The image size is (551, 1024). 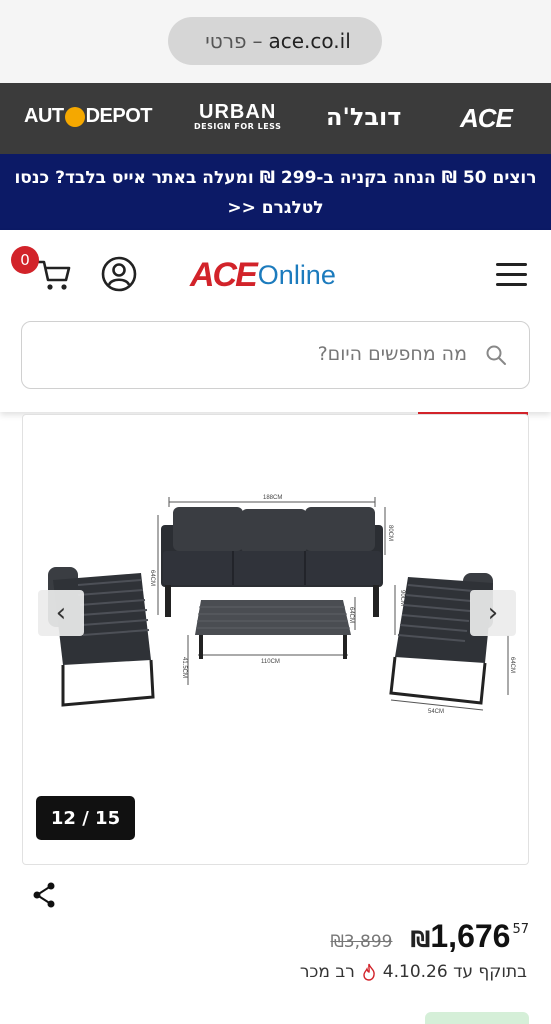 I want to click on dimension-label: 110CM, so click(x=270, y=662).